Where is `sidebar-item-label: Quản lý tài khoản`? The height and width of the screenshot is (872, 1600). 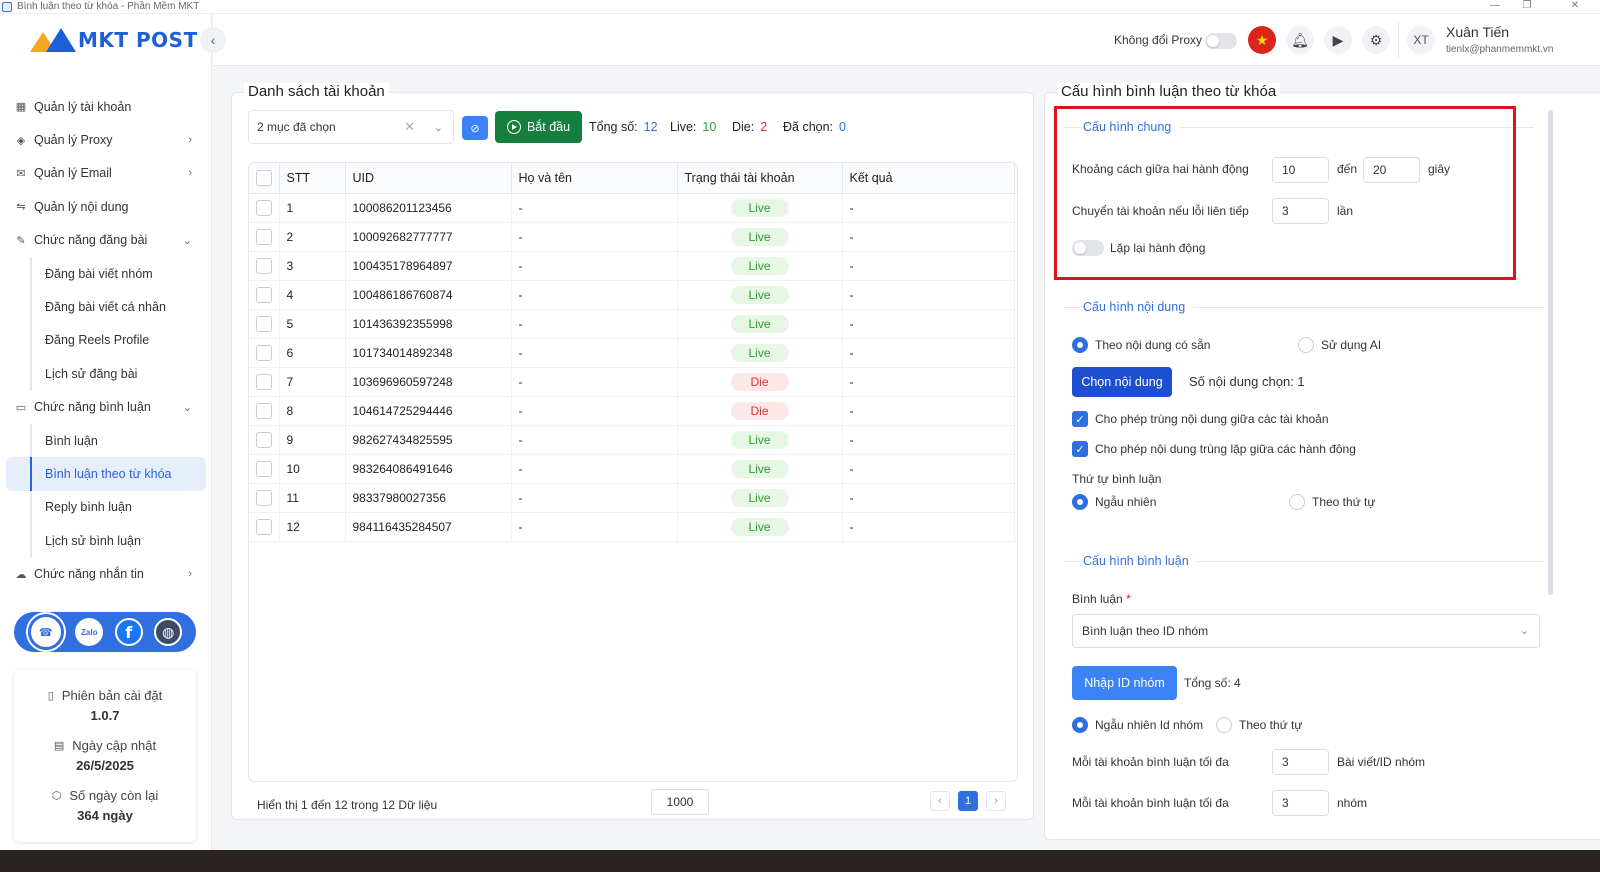
sidebar-item-label: Quản lý tài khoản is located at coordinates (83, 106).